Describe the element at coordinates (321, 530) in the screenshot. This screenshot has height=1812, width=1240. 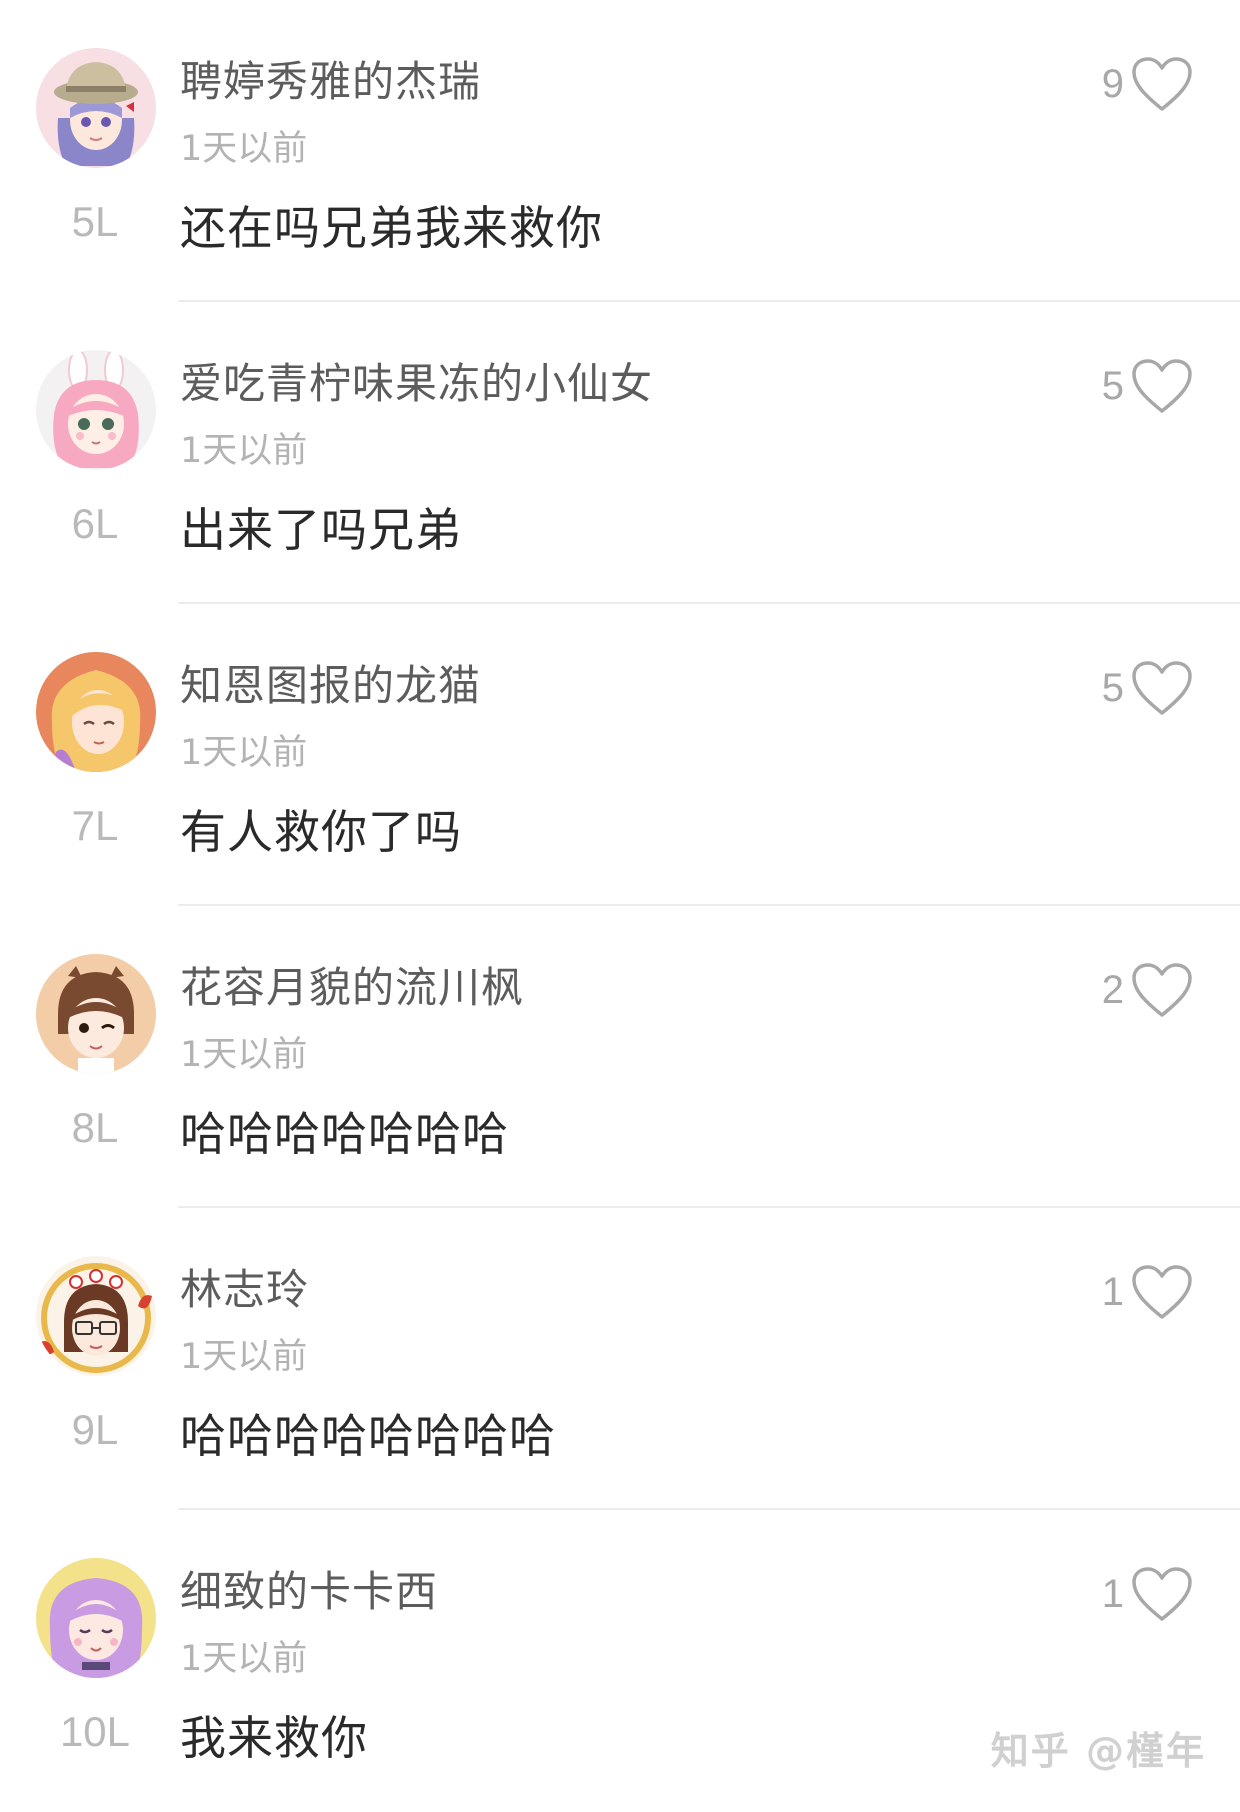
I see `comment-text: 出来了吗兄弟` at that location.